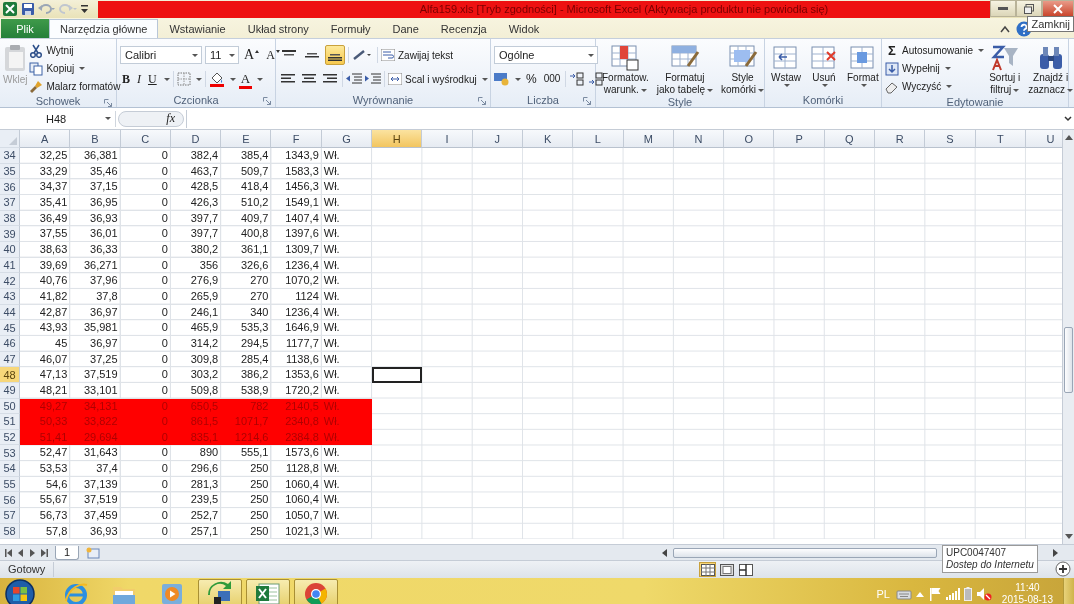 The height and width of the screenshot is (604, 1074). What do you see at coordinates (196, 139) in the screenshot?
I see `column-header: D` at bounding box center [196, 139].